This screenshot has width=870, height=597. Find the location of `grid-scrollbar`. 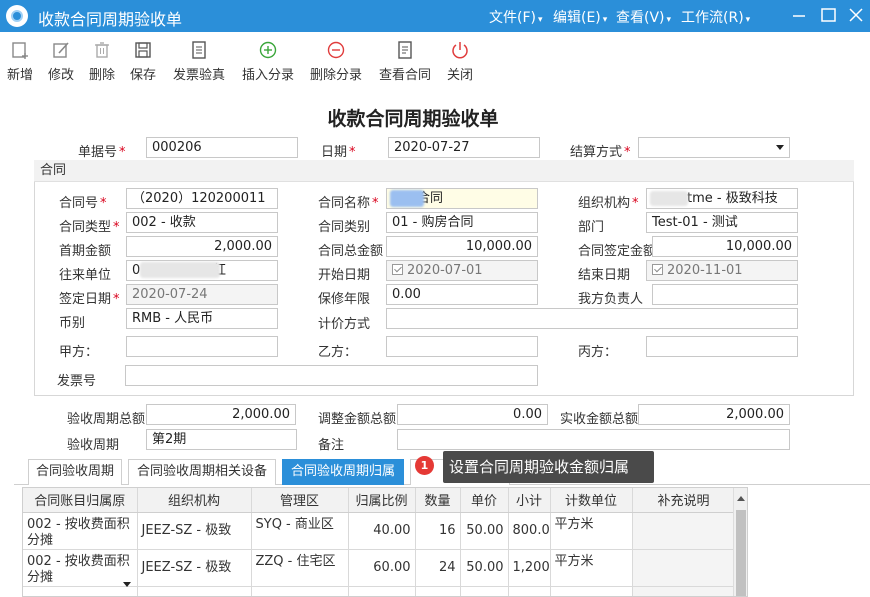

grid-scrollbar is located at coordinates (740, 542).